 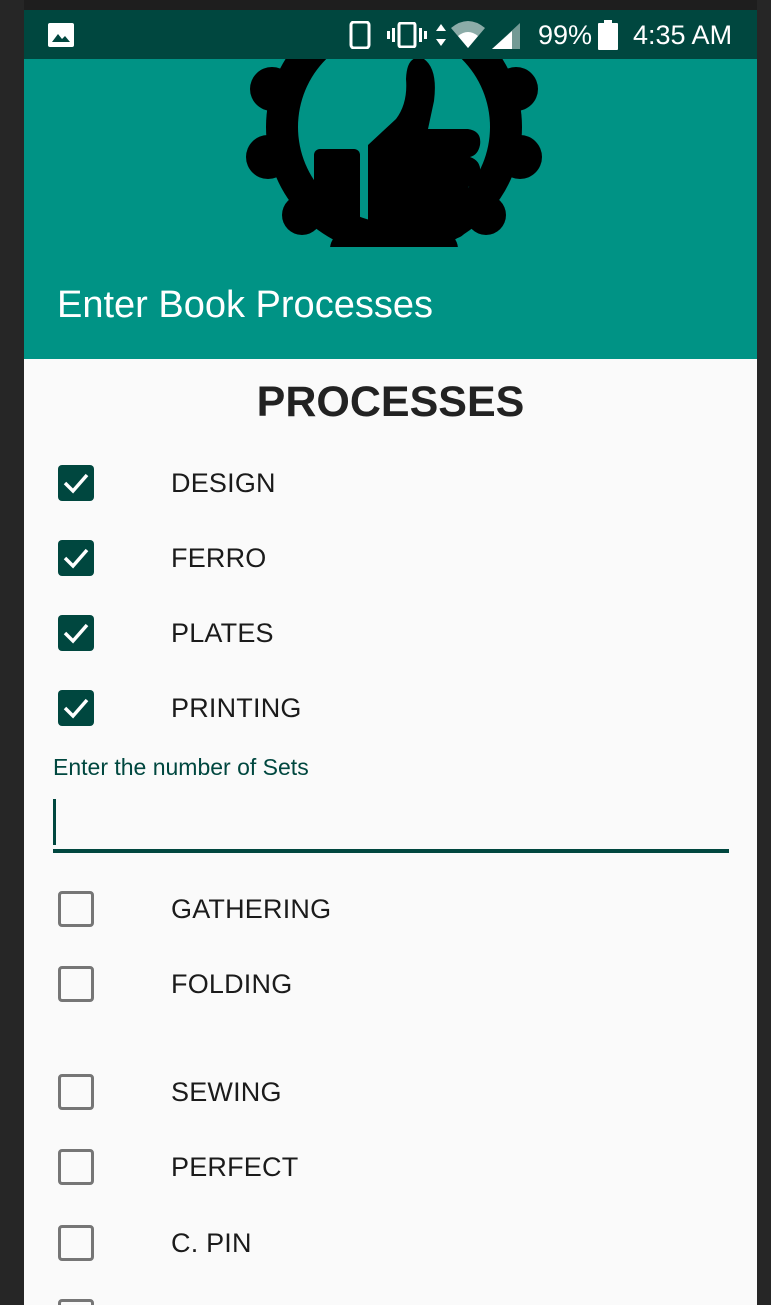 What do you see at coordinates (468, 34) in the screenshot?
I see `wifi-icon` at bounding box center [468, 34].